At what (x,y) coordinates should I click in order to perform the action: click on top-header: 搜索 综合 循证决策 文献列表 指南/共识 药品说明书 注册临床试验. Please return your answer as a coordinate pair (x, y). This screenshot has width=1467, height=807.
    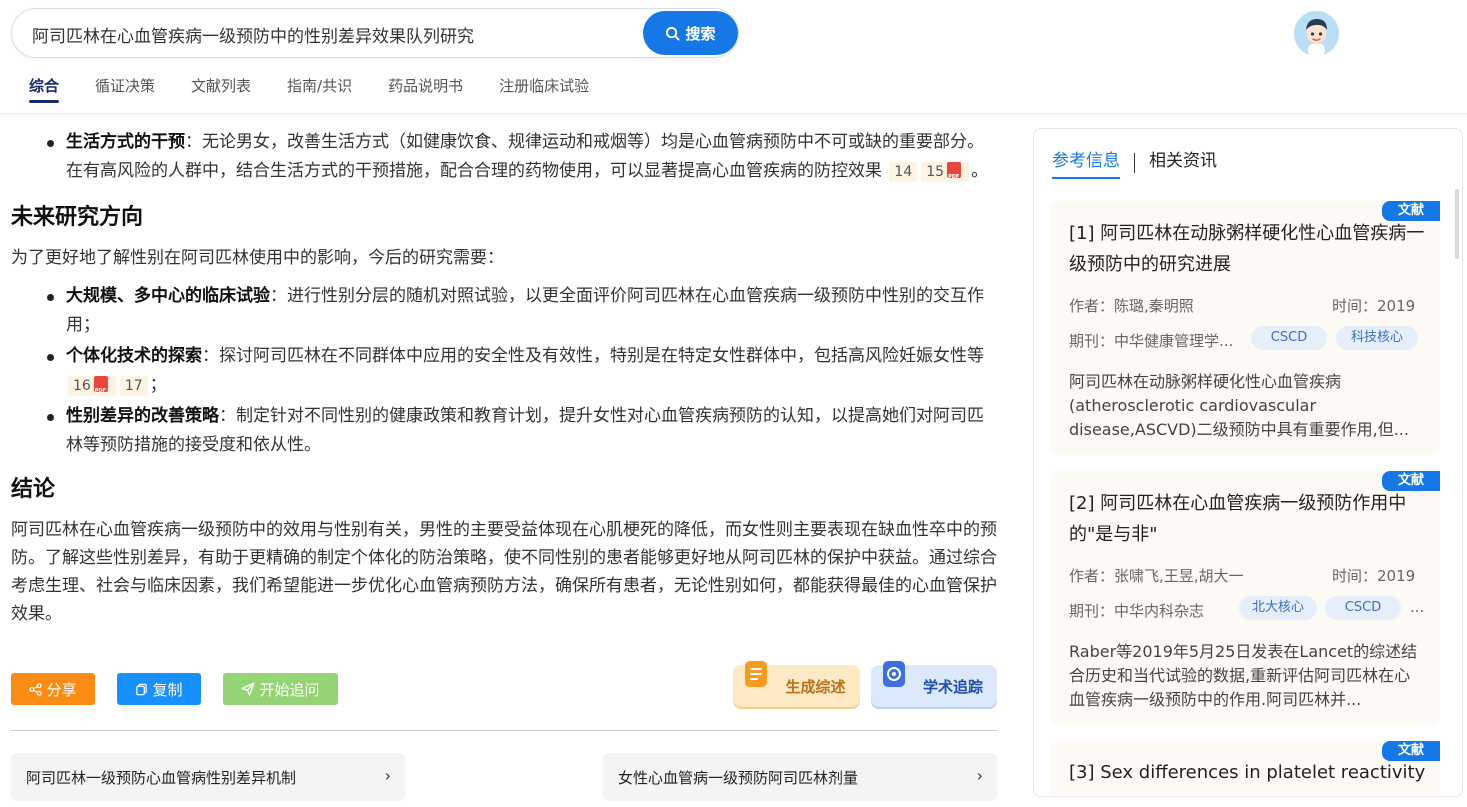
    Looking at the image, I should click on (733, 57).